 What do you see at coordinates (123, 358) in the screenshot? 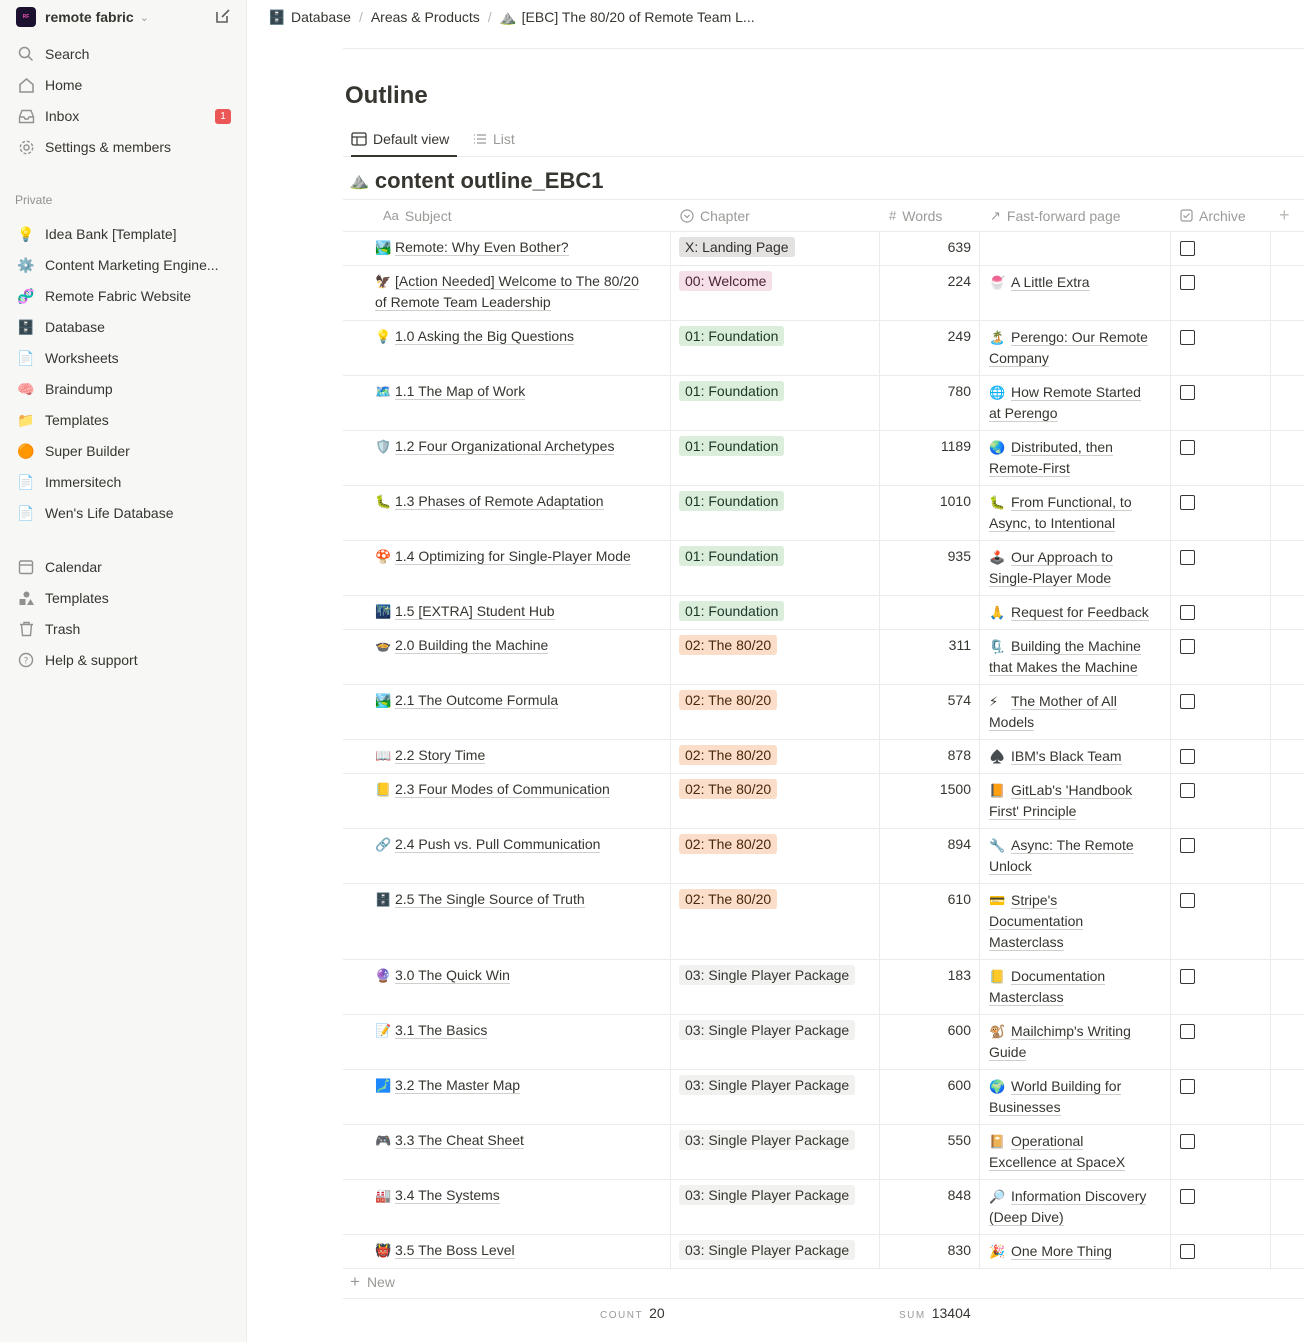
I see `sidebar-item-worksheets: 📄 Worksheets` at bounding box center [123, 358].